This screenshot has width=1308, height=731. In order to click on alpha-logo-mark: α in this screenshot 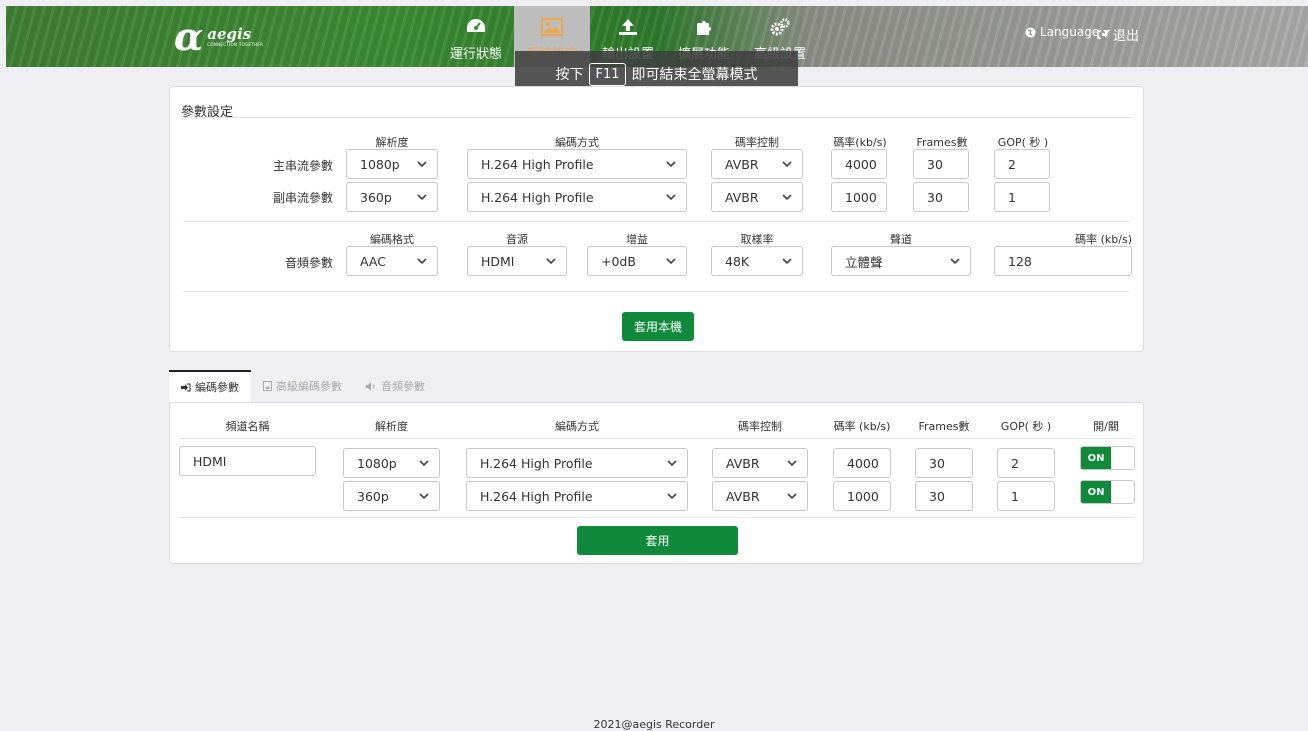, I will do `click(189, 36)`.